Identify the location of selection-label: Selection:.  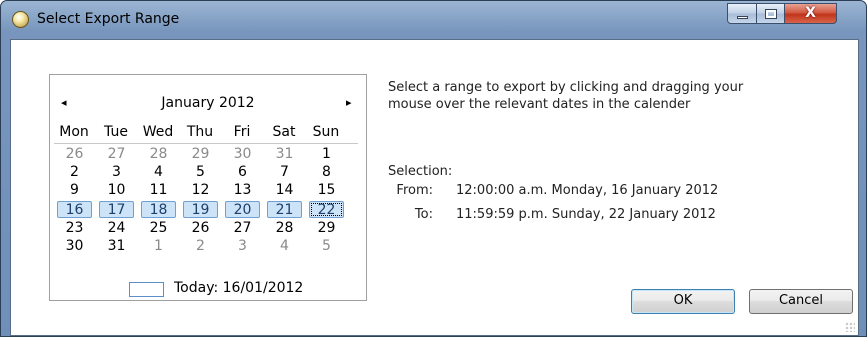
(420, 171).